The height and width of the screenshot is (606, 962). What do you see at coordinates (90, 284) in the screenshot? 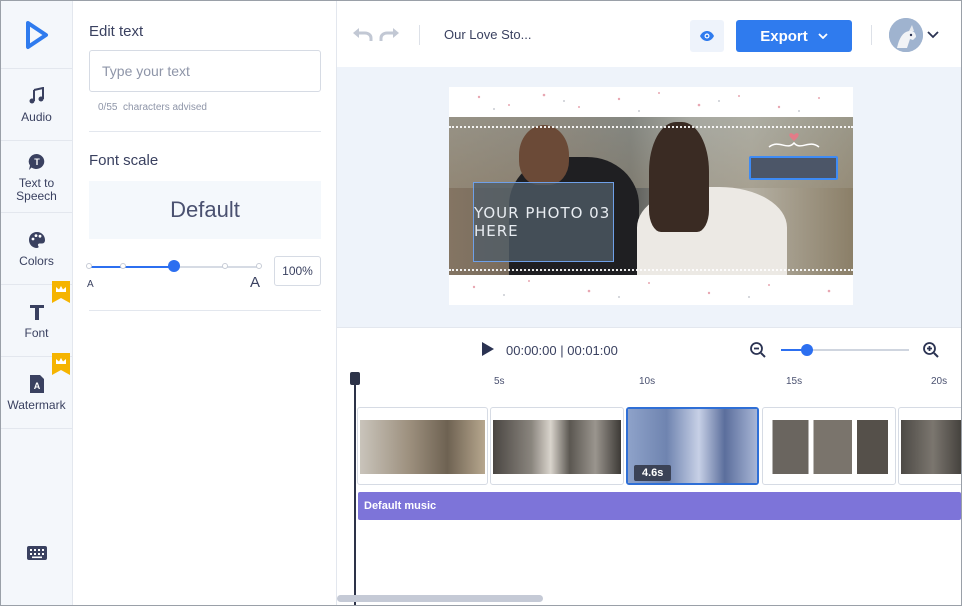
I see `scale-small-label: A` at bounding box center [90, 284].